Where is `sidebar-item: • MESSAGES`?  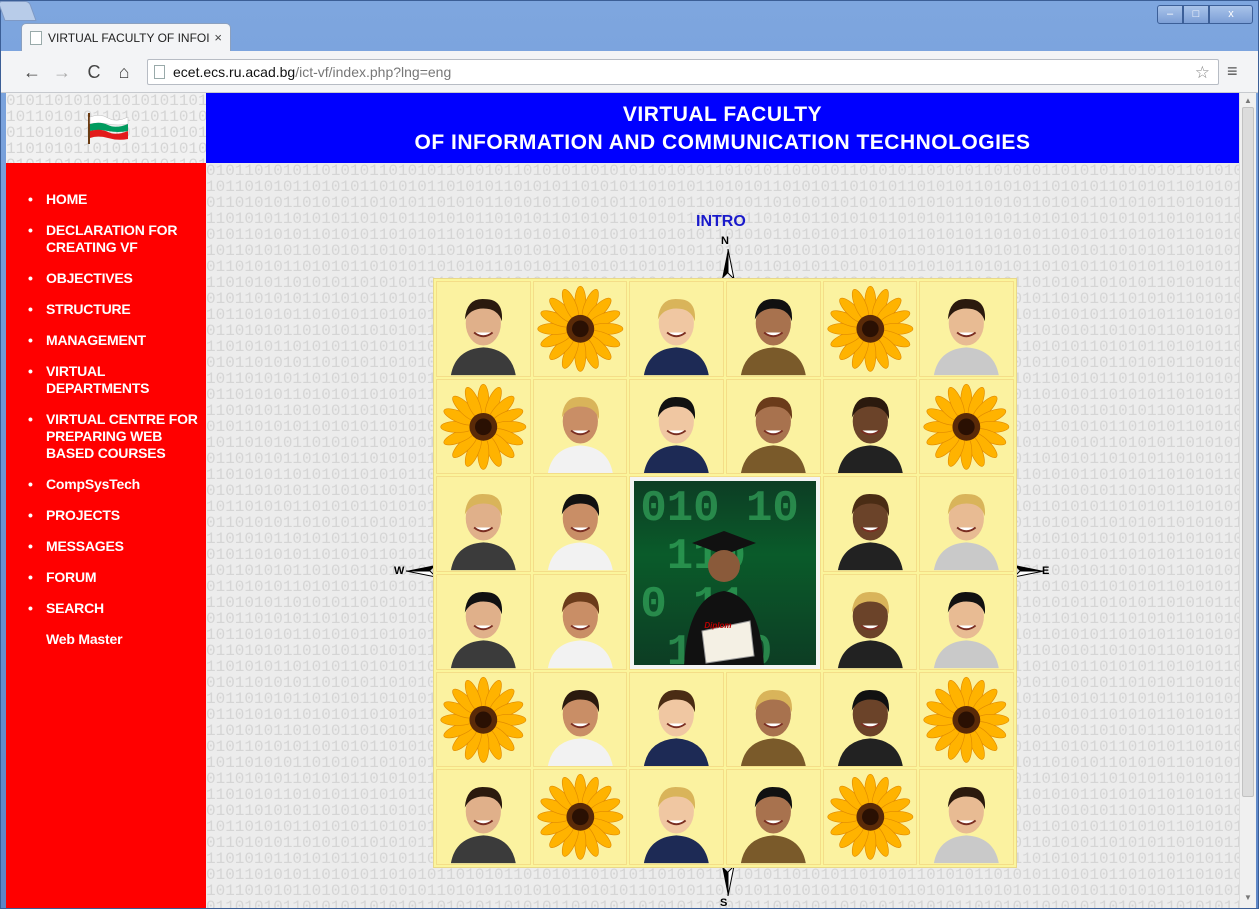 sidebar-item: • MESSAGES is located at coordinates (106, 546).